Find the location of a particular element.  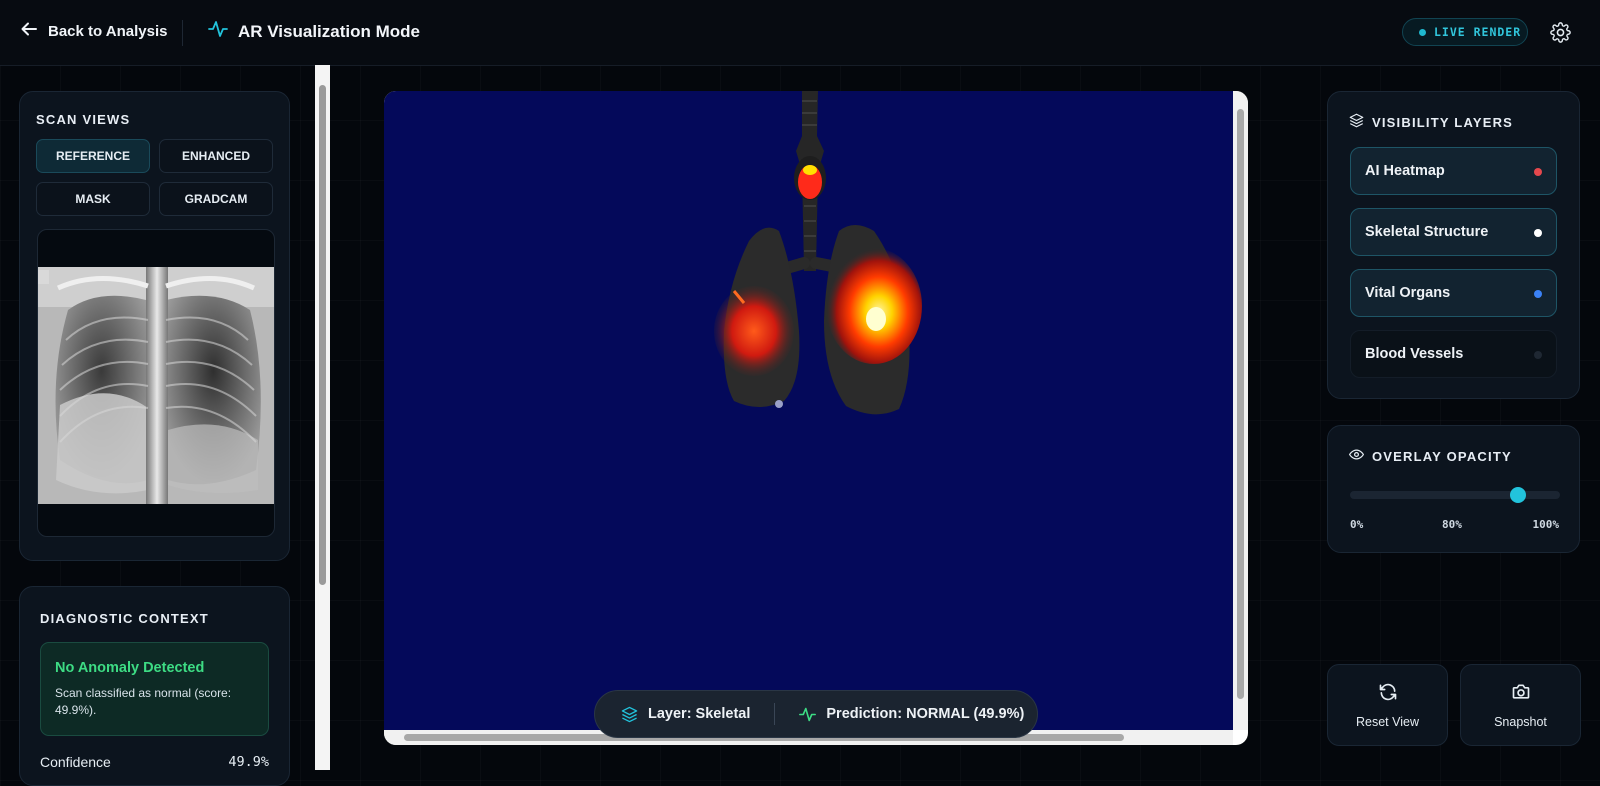

scan-view-reference-button: REFERENCE is located at coordinates (93, 156).